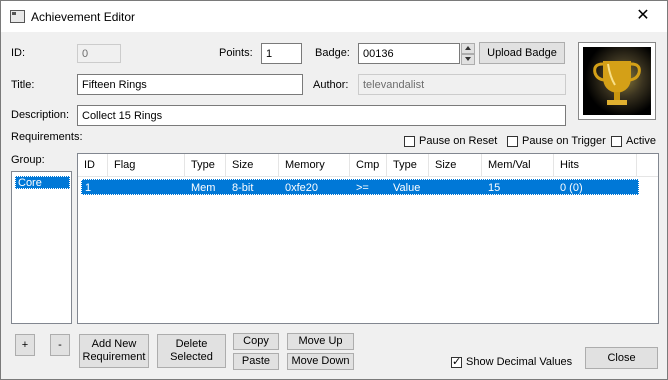 This screenshot has width=668, height=380. What do you see at coordinates (256, 361) in the screenshot?
I see `paste-button: Paste` at bounding box center [256, 361].